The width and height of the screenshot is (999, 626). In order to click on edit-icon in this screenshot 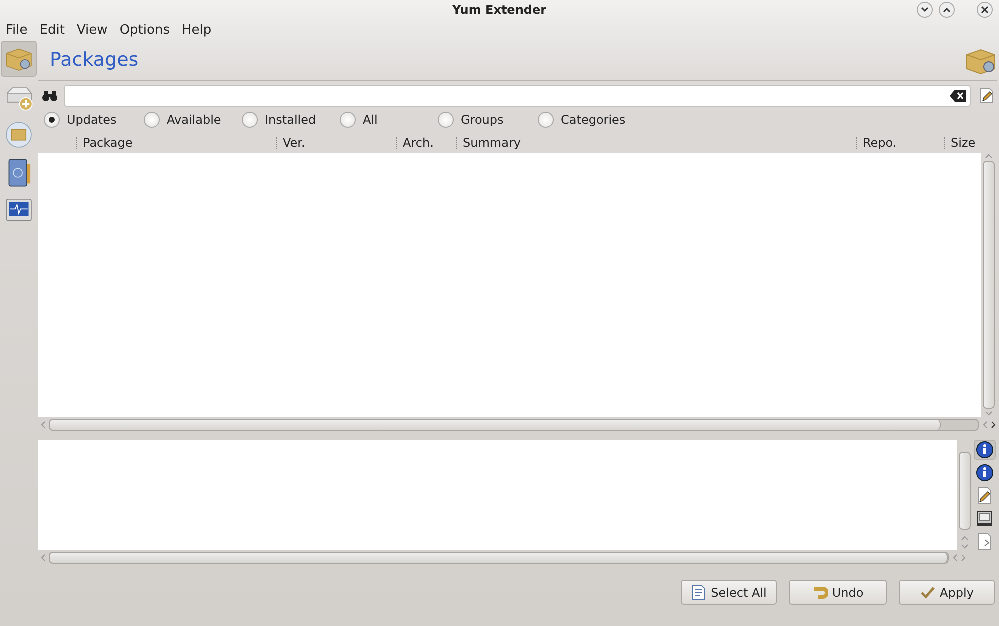, I will do `click(985, 496)`.